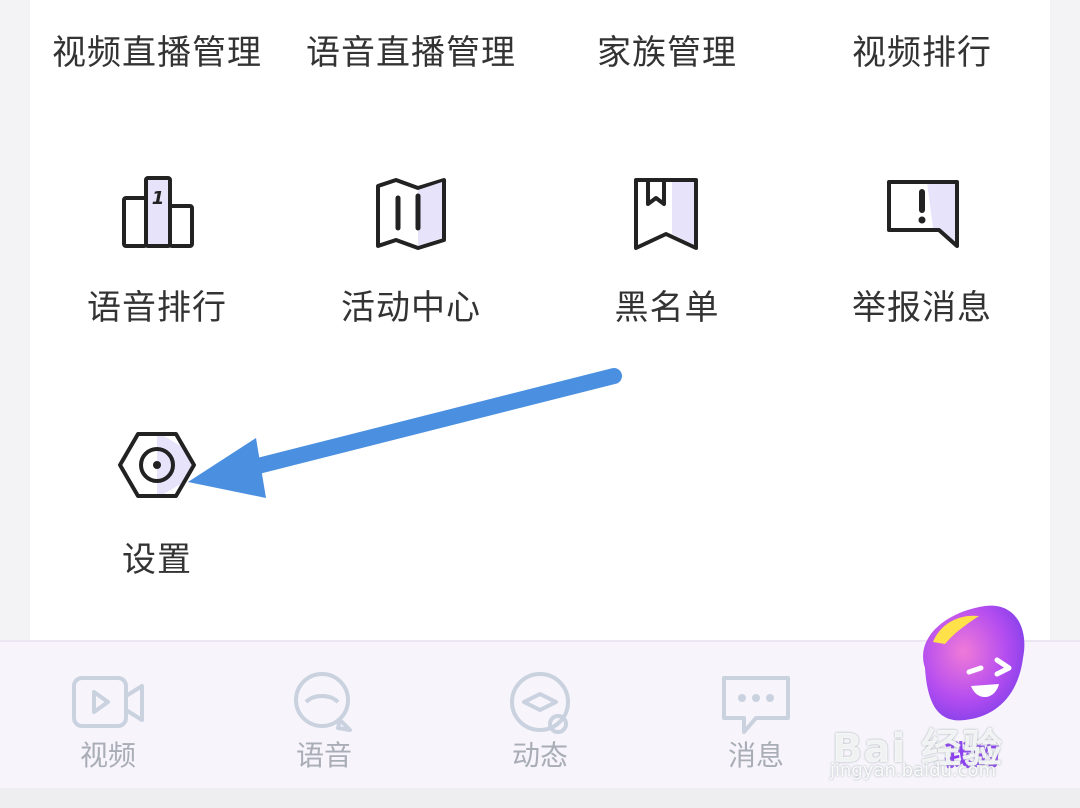 This screenshot has height=808, width=1080. Describe the element at coordinates (540, 703) in the screenshot. I see `moments-icon` at that location.